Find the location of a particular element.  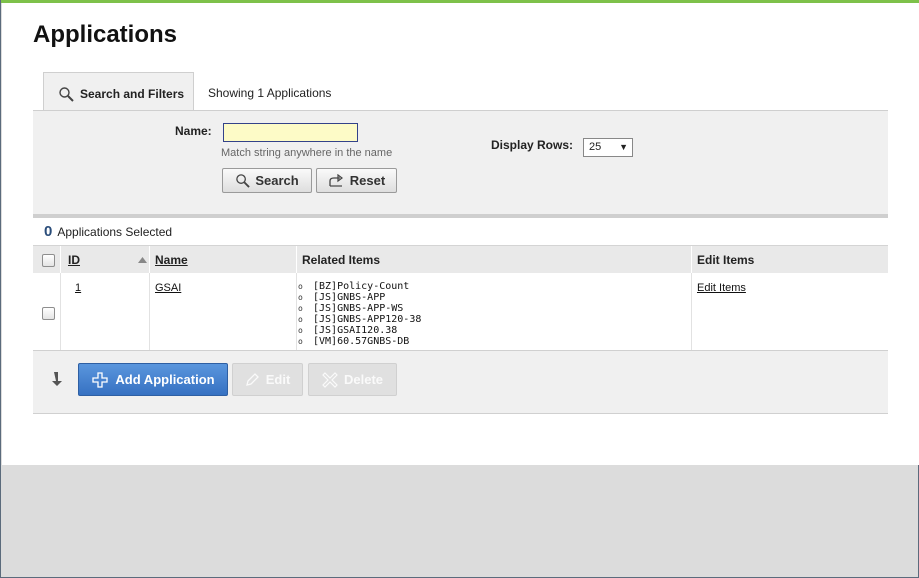

search-button: Search is located at coordinates (267, 180).